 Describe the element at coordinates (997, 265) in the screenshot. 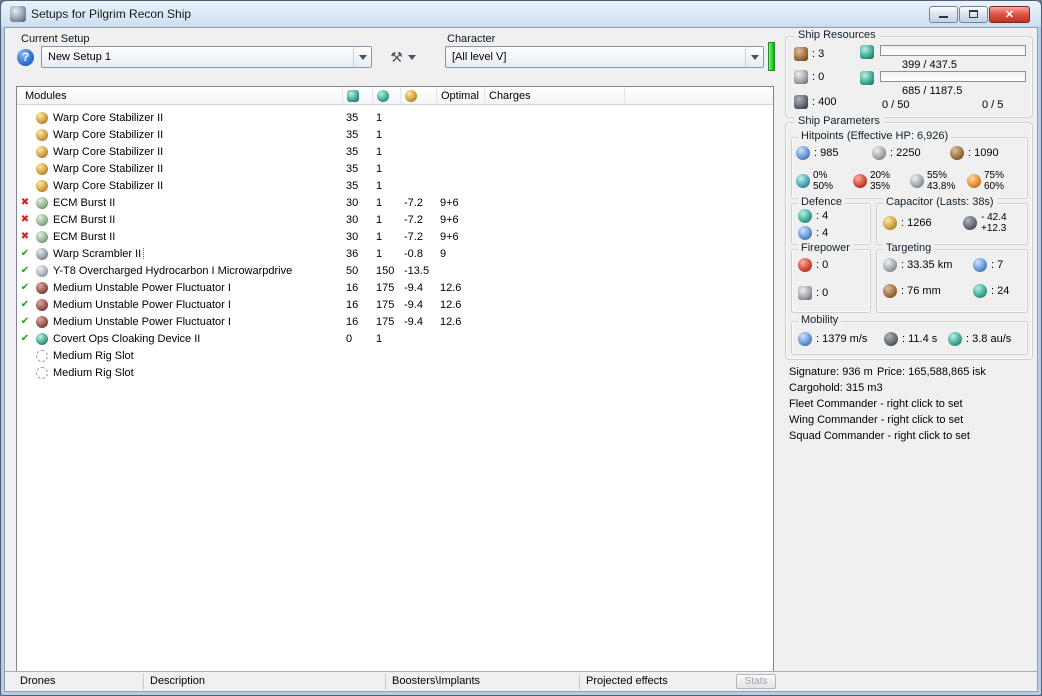

I see `max-targets-value: : 7` at that location.